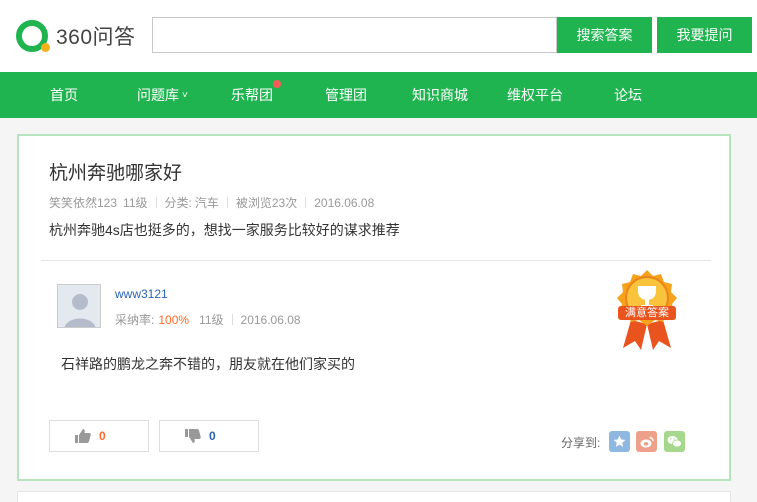  What do you see at coordinates (83, 436) in the screenshot?
I see `thumbs-up-icon` at bounding box center [83, 436].